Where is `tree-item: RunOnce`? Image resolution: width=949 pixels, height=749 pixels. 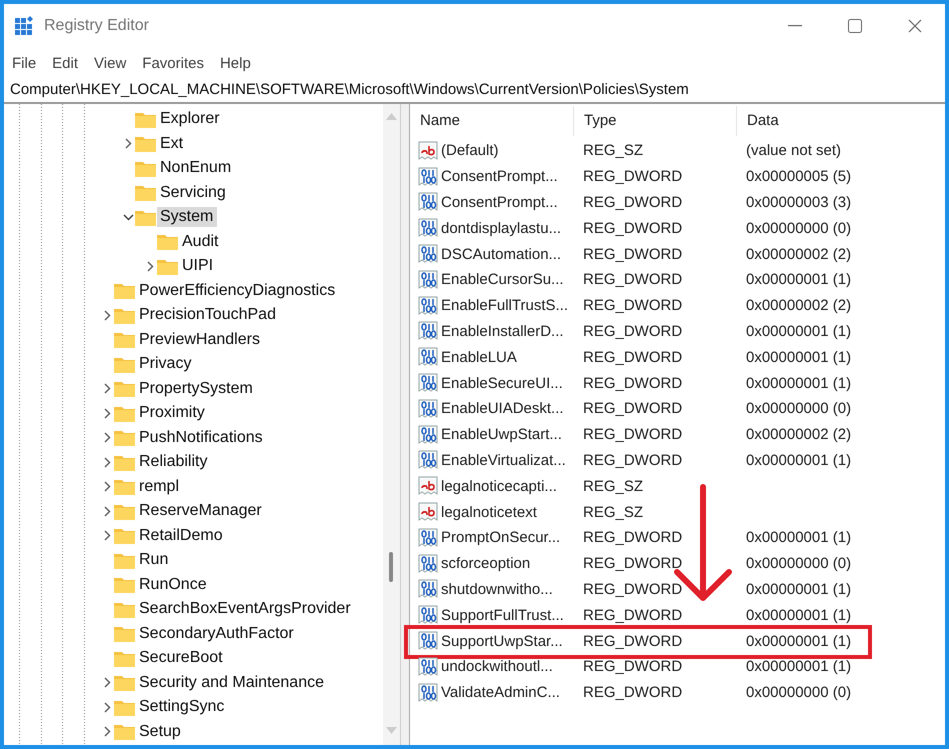
tree-item: RunOnce is located at coordinates (173, 584).